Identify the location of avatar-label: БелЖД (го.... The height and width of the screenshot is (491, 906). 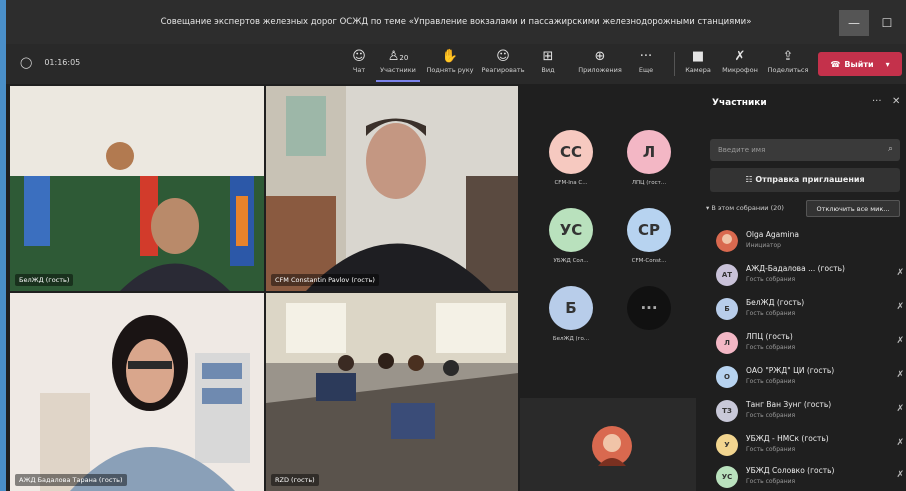
(571, 339).